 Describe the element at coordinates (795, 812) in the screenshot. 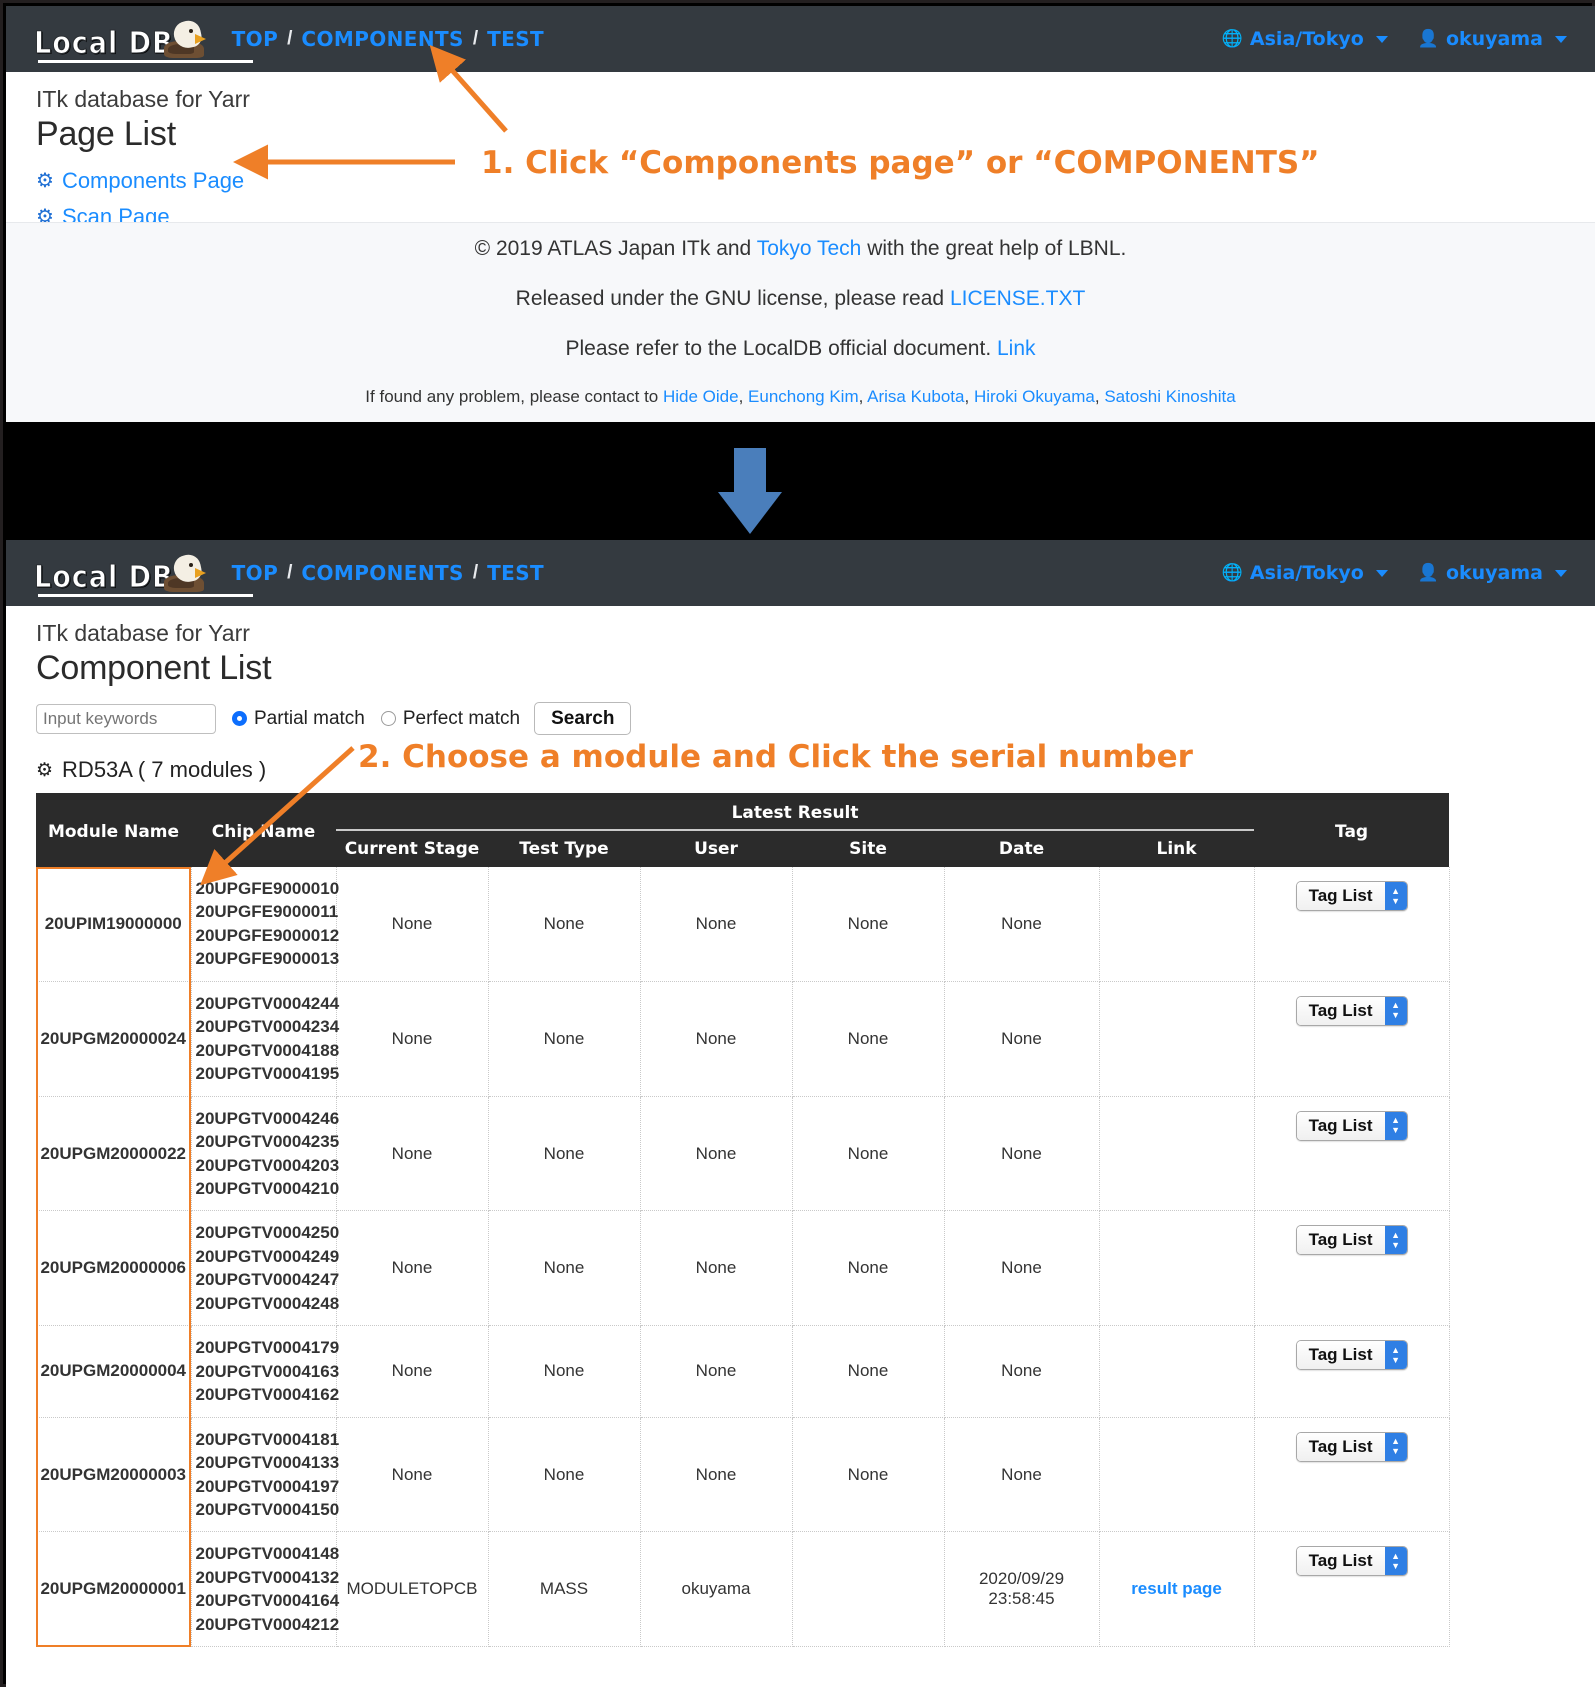

I see `col-latest-result-group: Latest Result` at that location.